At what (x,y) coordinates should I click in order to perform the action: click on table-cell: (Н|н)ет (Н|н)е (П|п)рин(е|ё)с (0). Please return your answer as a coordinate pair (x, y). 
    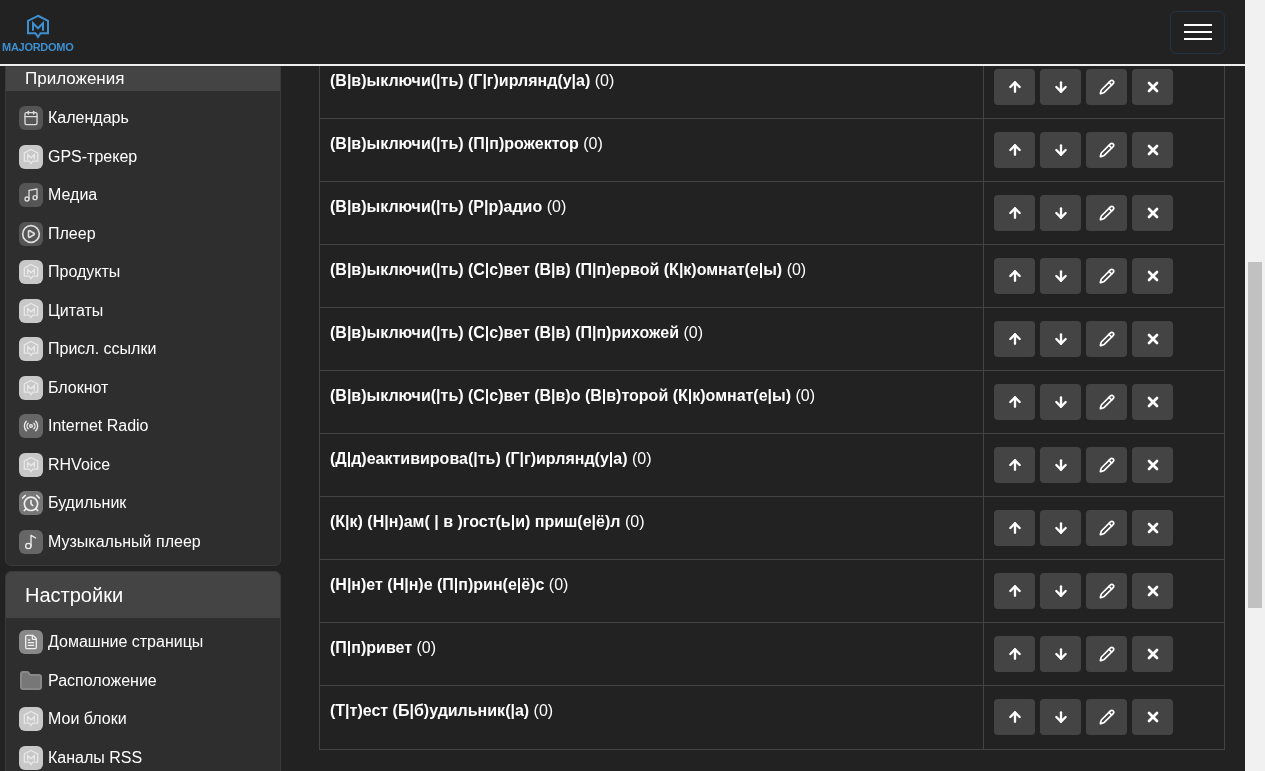
    Looking at the image, I should click on (652, 591).